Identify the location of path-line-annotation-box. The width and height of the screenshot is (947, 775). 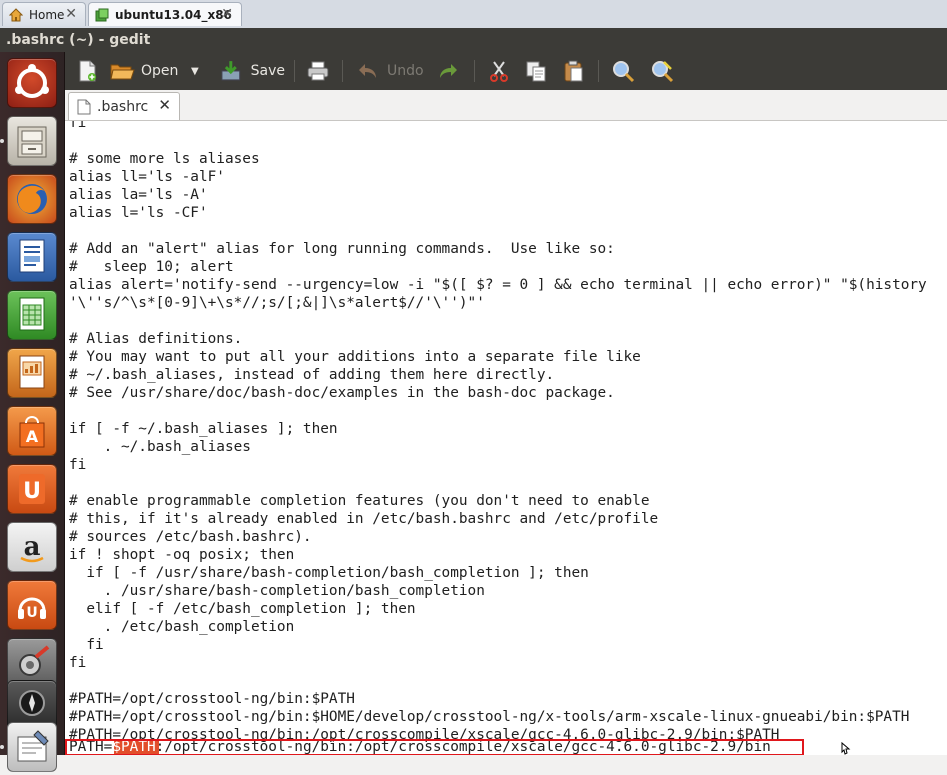
(434, 747).